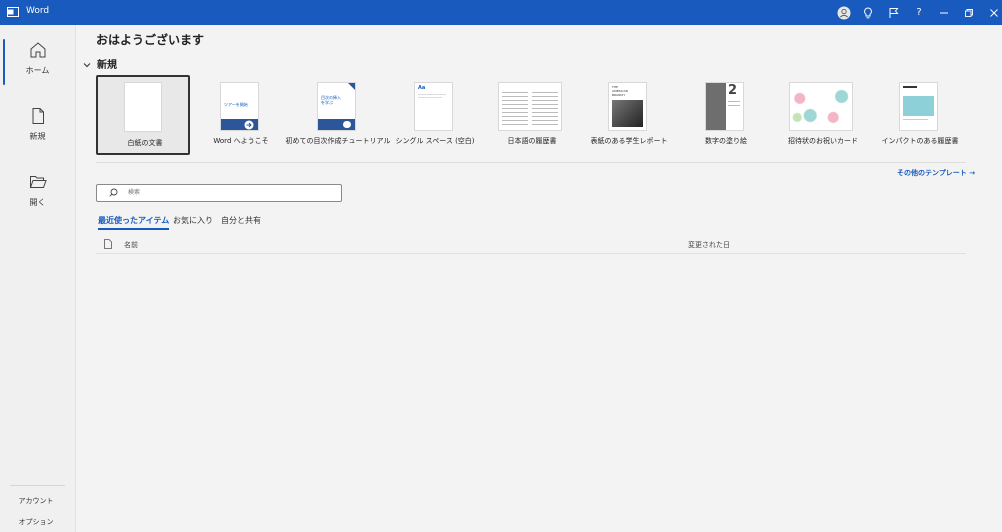 Image resolution: width=1002 pixels, height=532 pixels. What do you see at coordinates (113, 192) in the screenshot?
I see `search-icon` at bounding box center [113, 192].